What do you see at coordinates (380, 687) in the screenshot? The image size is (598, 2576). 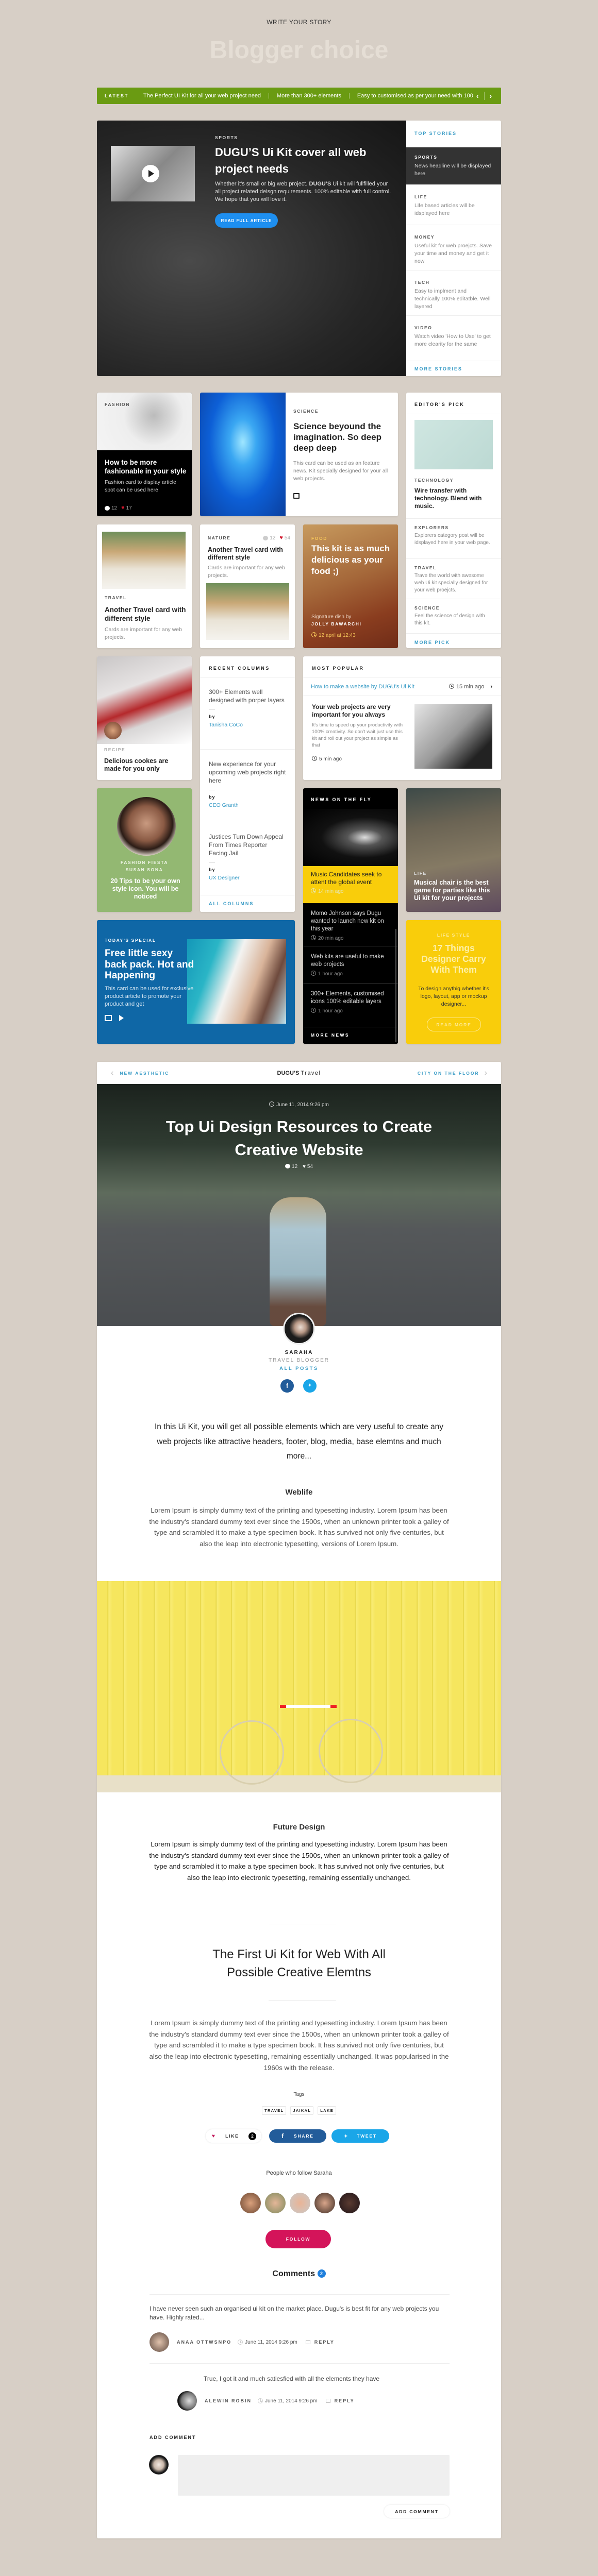 I see `popular-link: How to make a website by DUGU's Ui Kit` at bounding box center [380, 687].